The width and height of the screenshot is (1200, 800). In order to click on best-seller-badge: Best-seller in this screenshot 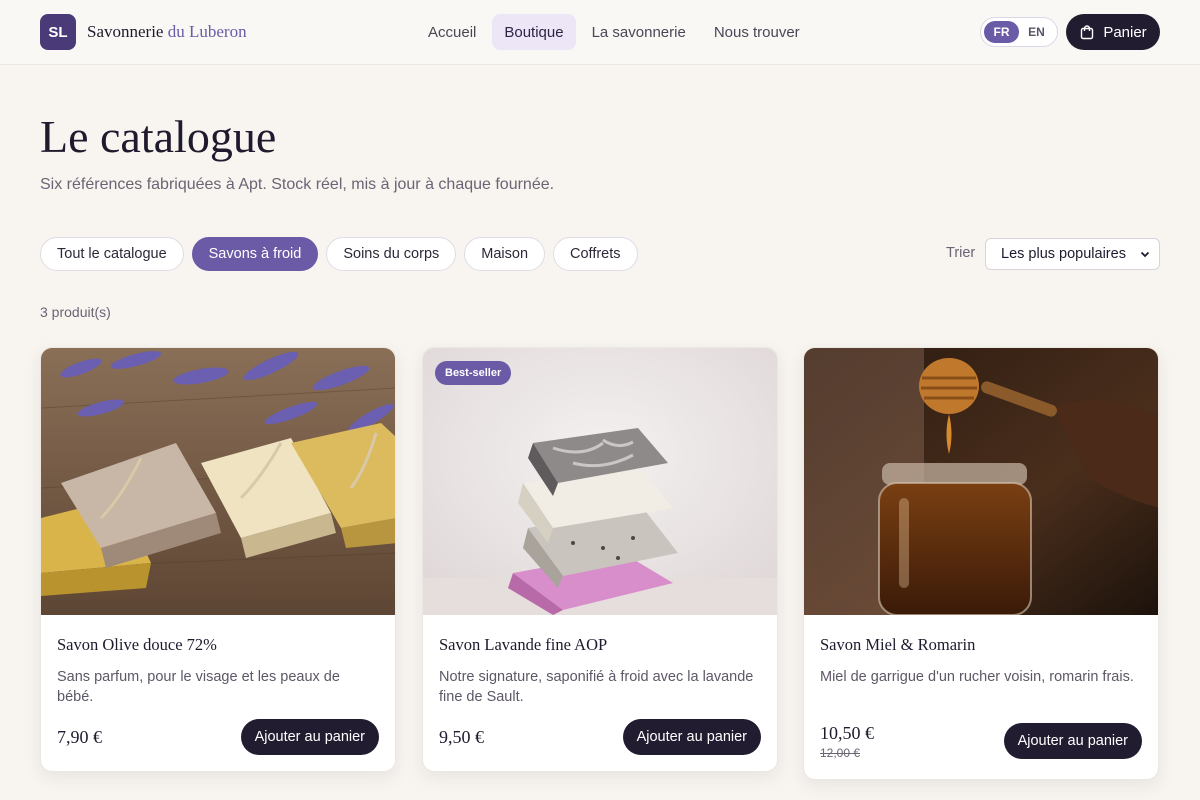, I will do `click(473, 373)`.